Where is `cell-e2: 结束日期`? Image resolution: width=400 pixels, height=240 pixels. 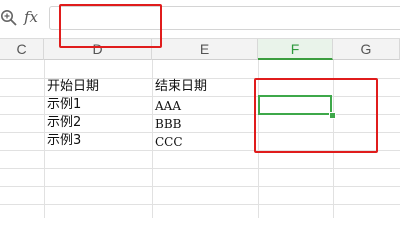 cell-e2: 结束日期 is located at coordinates (181, 87).